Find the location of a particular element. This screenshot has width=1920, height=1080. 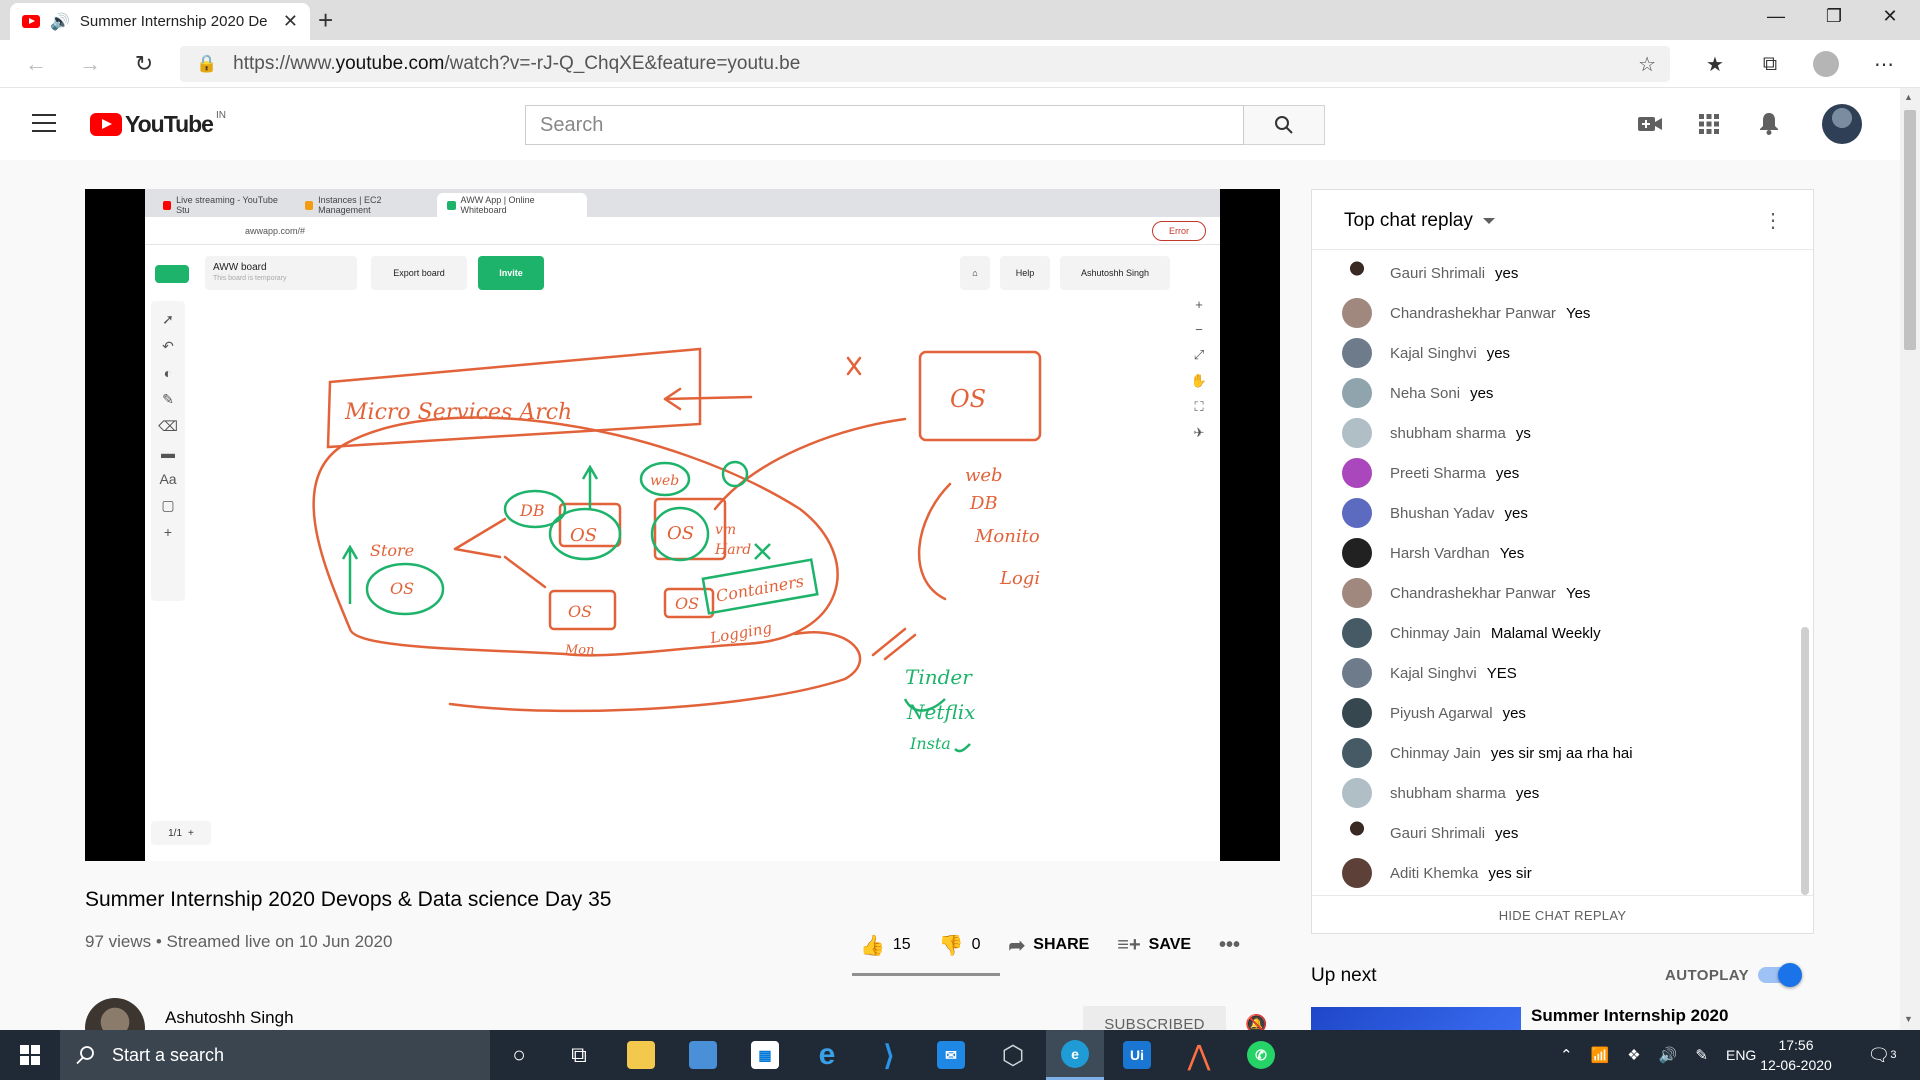

pen-icon: ✎ is located at coordinates (1701, 1055).